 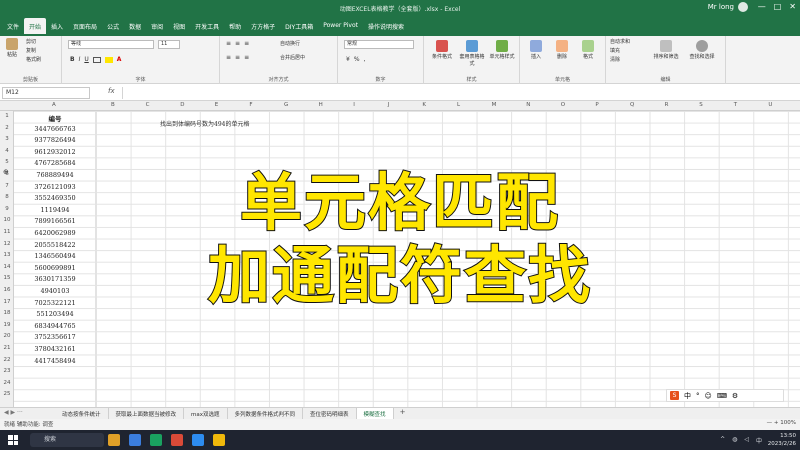 What do you see at coordinates (169, 44) in the screenshot?
I see `font-size-select: 11` at bounding box center [169, 44].